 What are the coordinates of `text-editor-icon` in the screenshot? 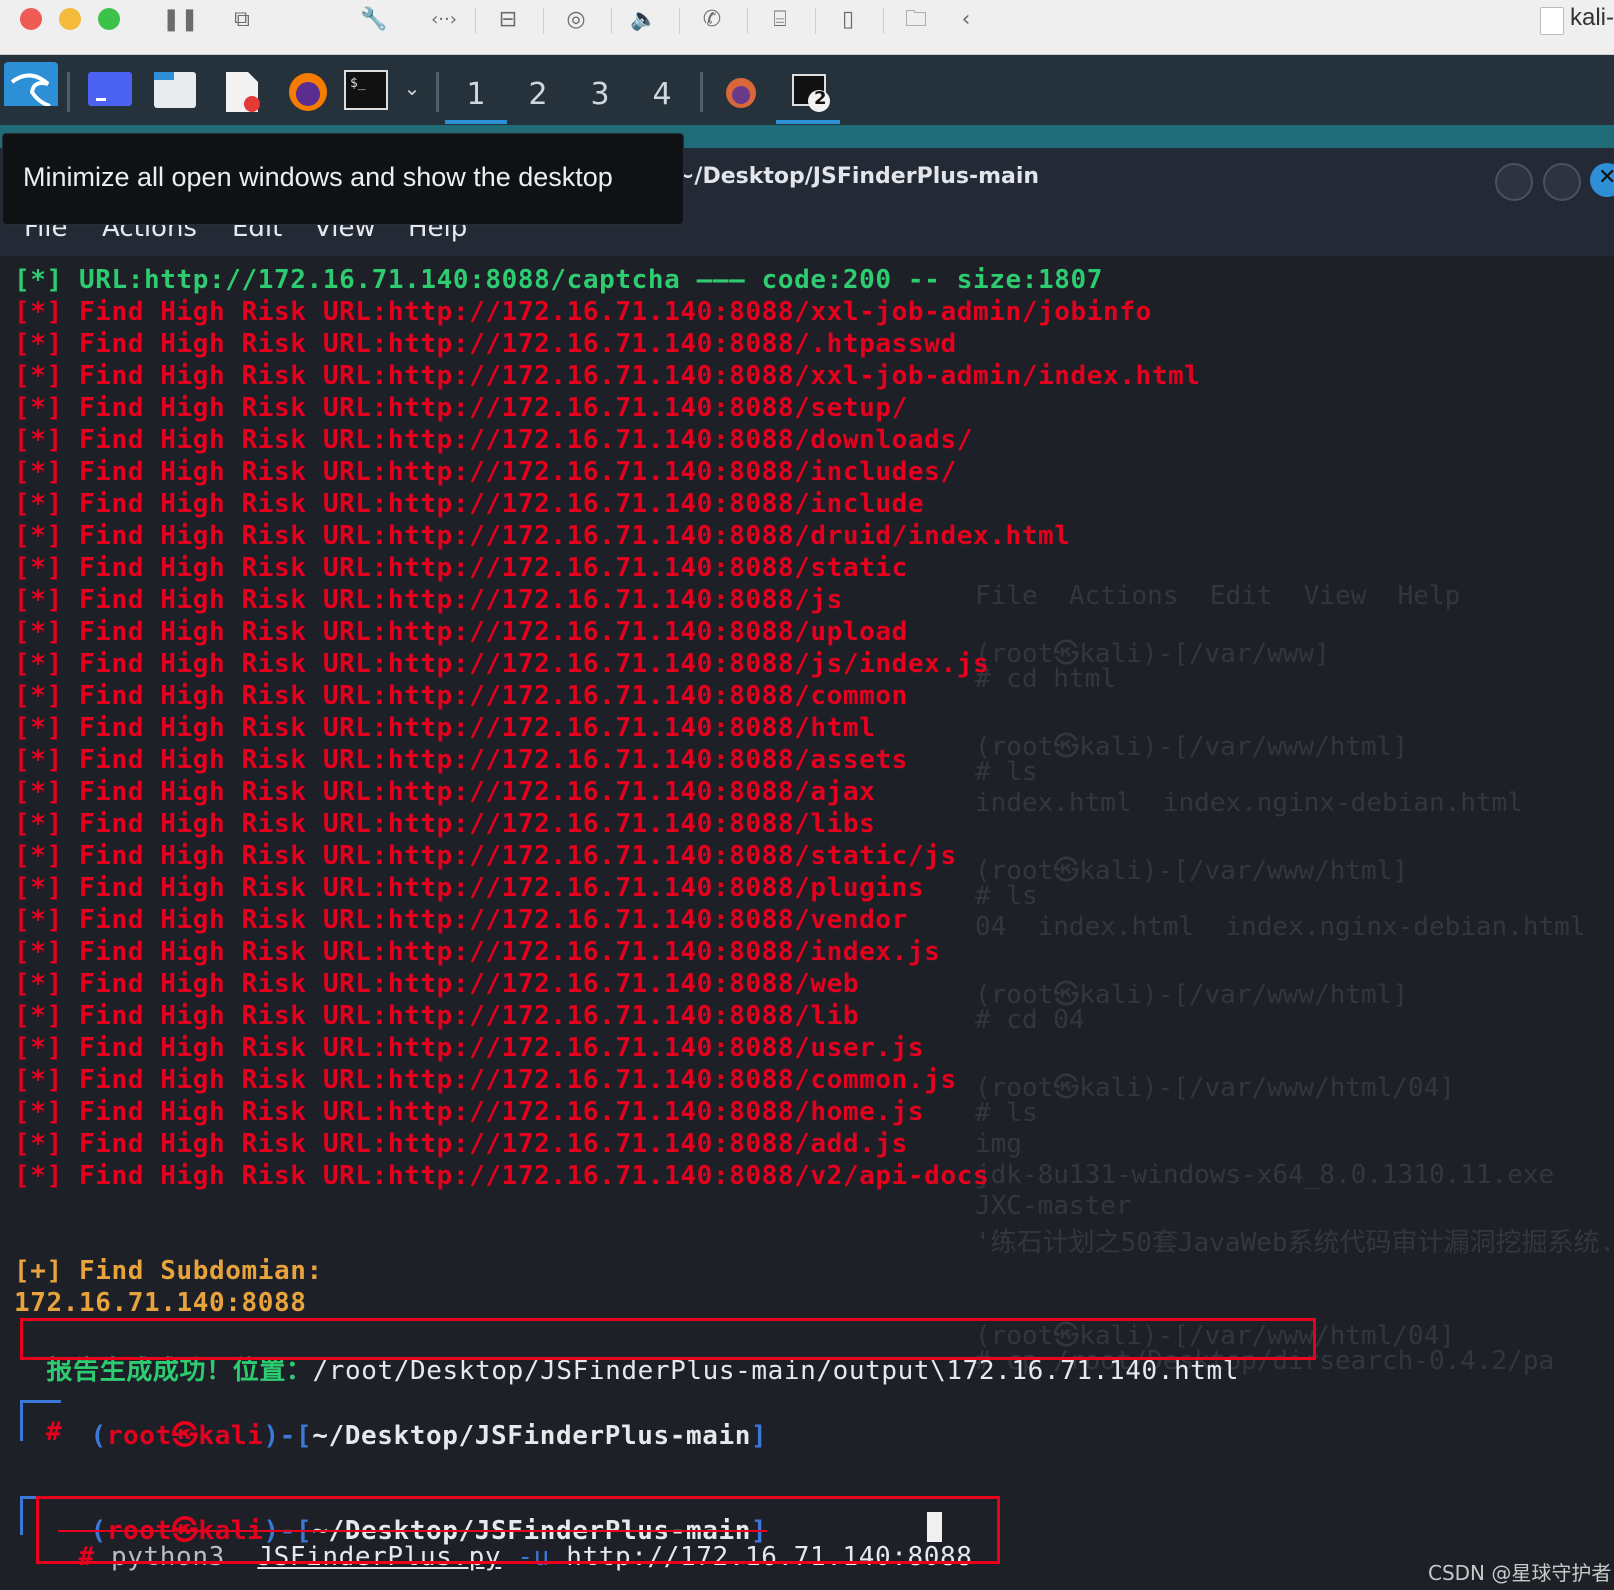 It's located at (242, 92).